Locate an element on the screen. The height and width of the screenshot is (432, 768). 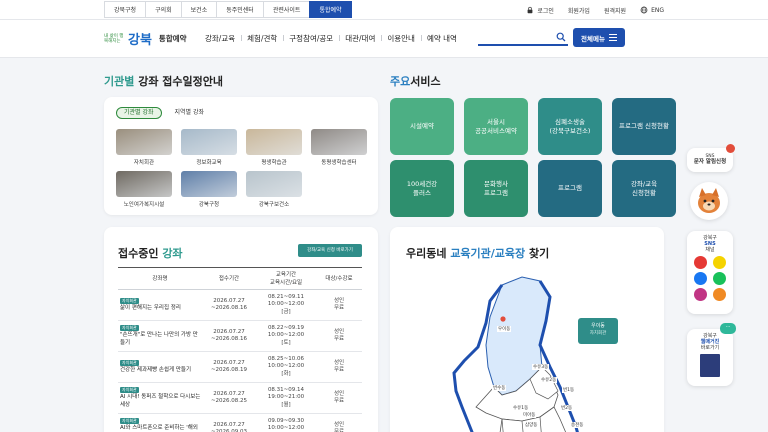
map-popup: 우이동 자치회관 is located at coordinates (598, 331).